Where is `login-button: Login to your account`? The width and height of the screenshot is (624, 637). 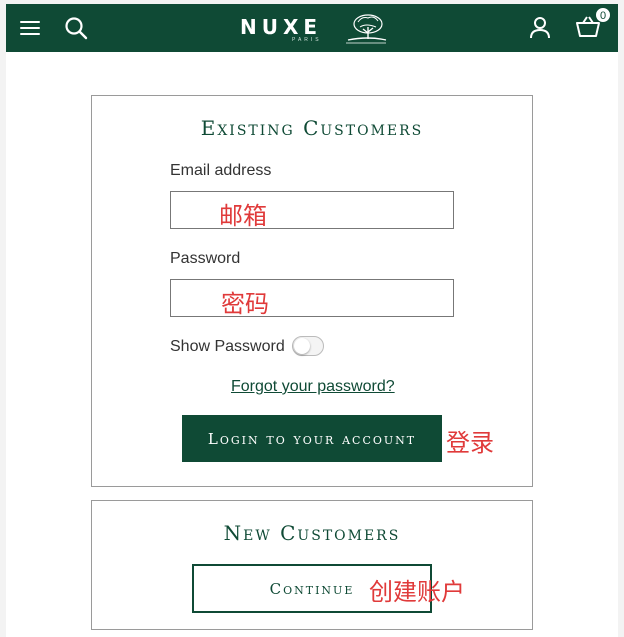
login-button: Login to your account is located at coordinates (312, 438).